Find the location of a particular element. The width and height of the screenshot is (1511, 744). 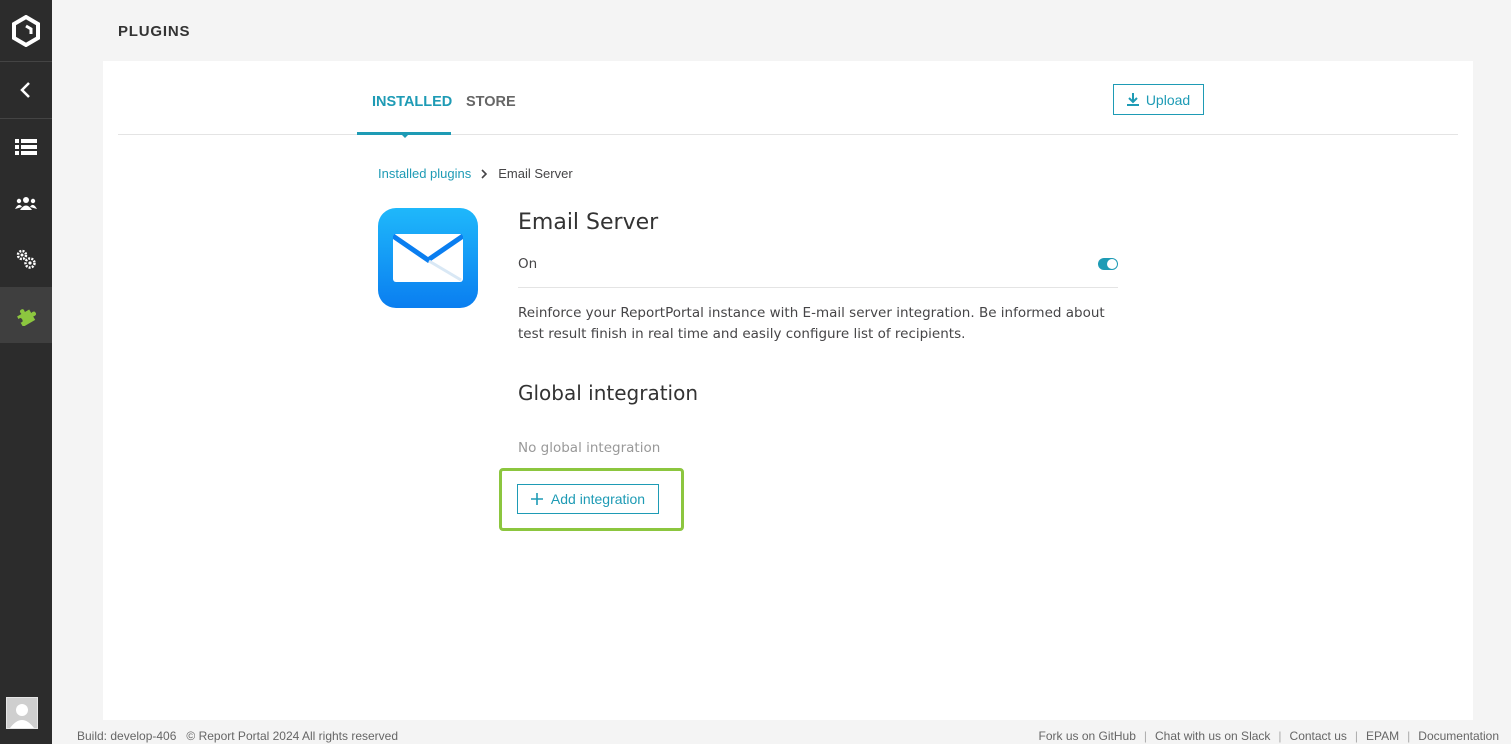

avatar is located at coordinates (22, 713).